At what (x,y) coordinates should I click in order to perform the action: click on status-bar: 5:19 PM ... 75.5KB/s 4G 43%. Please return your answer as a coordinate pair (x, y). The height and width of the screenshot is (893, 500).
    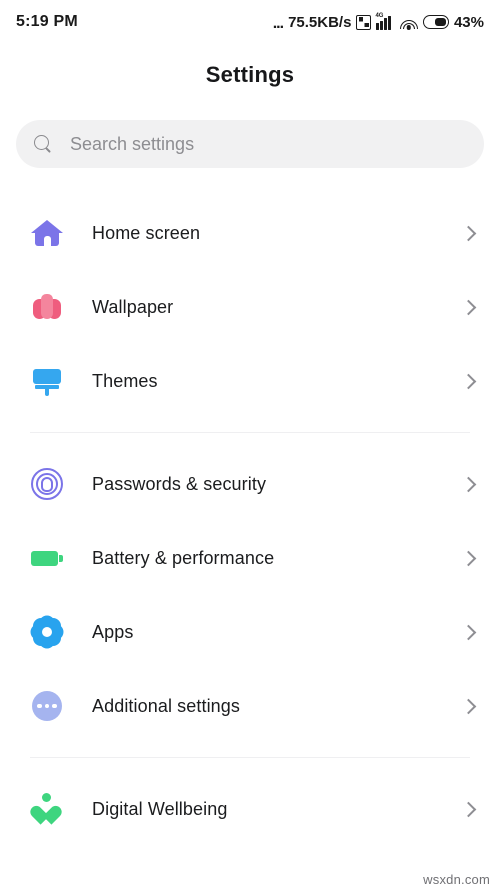
    Looking at the image, I should click on (250, 22).